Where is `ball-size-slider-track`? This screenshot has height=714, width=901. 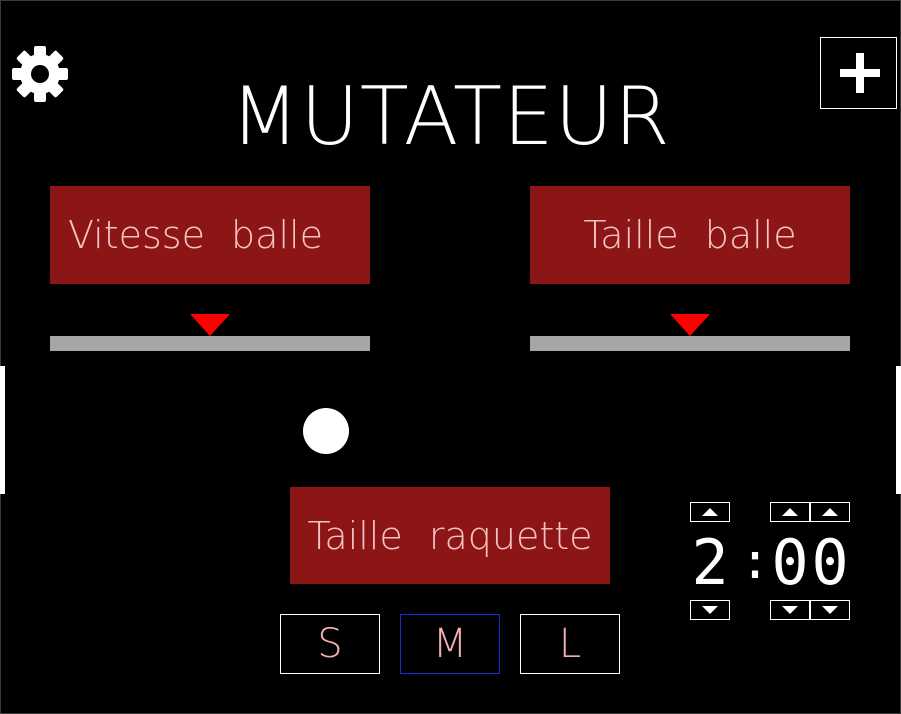 ball-size-slider-track is located at coordinates (690, 343).